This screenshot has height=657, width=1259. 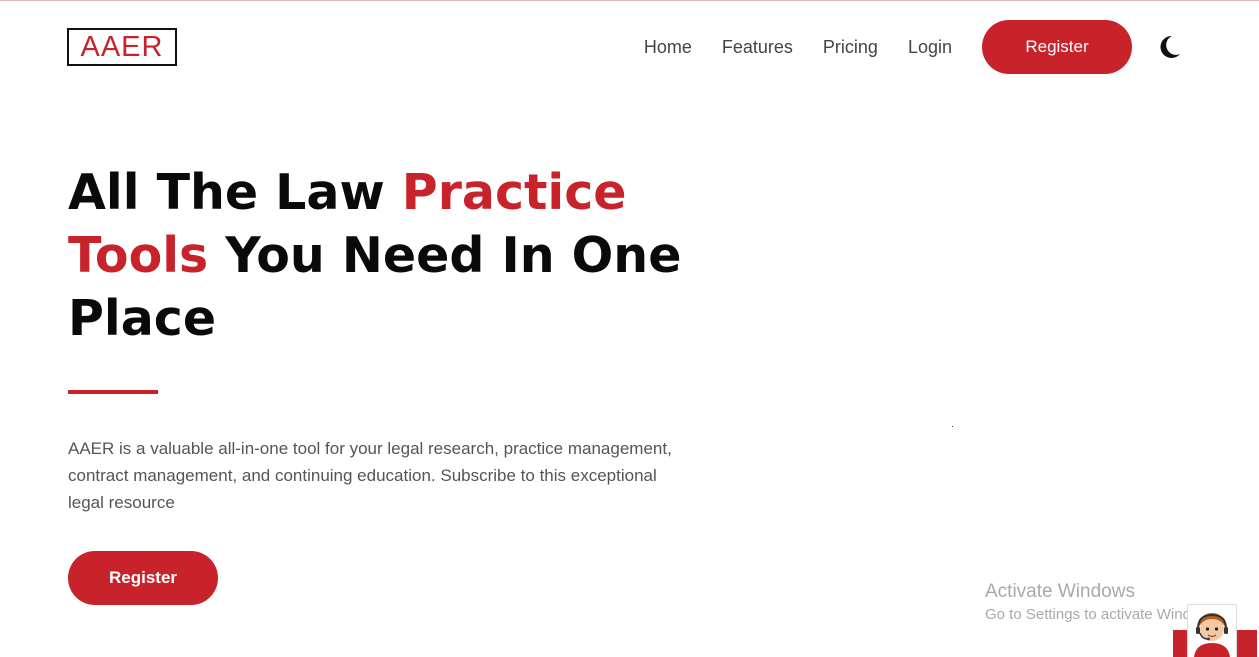 What do you see at coordinates (1212, 630) in the screenshot?
I see `support-agent-icon` at bounding box center [1212, 630].